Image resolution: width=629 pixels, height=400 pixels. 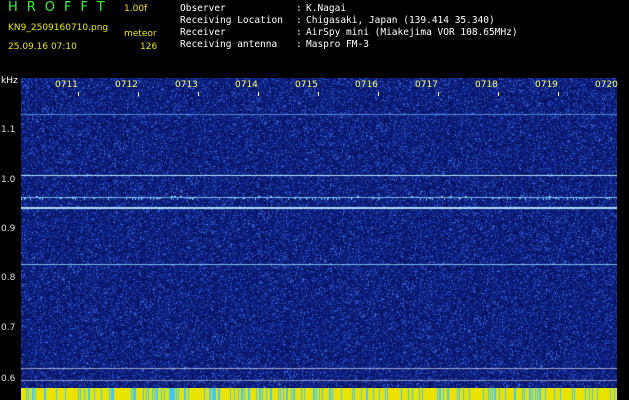 I want to click on y-tick-label: 0.9, so click(x=8, y=229).